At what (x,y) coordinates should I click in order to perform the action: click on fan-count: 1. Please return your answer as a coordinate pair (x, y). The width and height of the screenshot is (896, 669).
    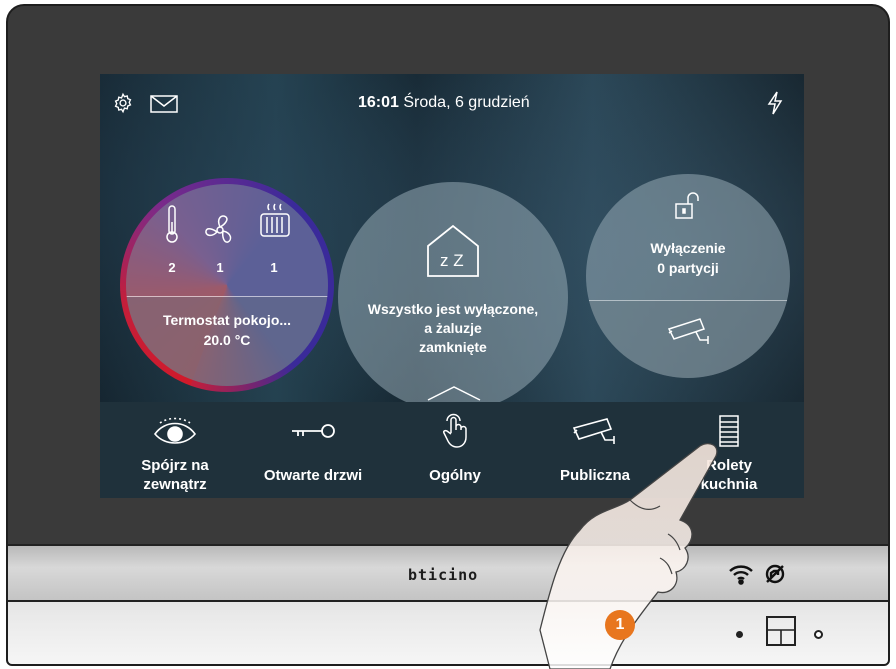
    Looking at the image, I should click on (220, 267).